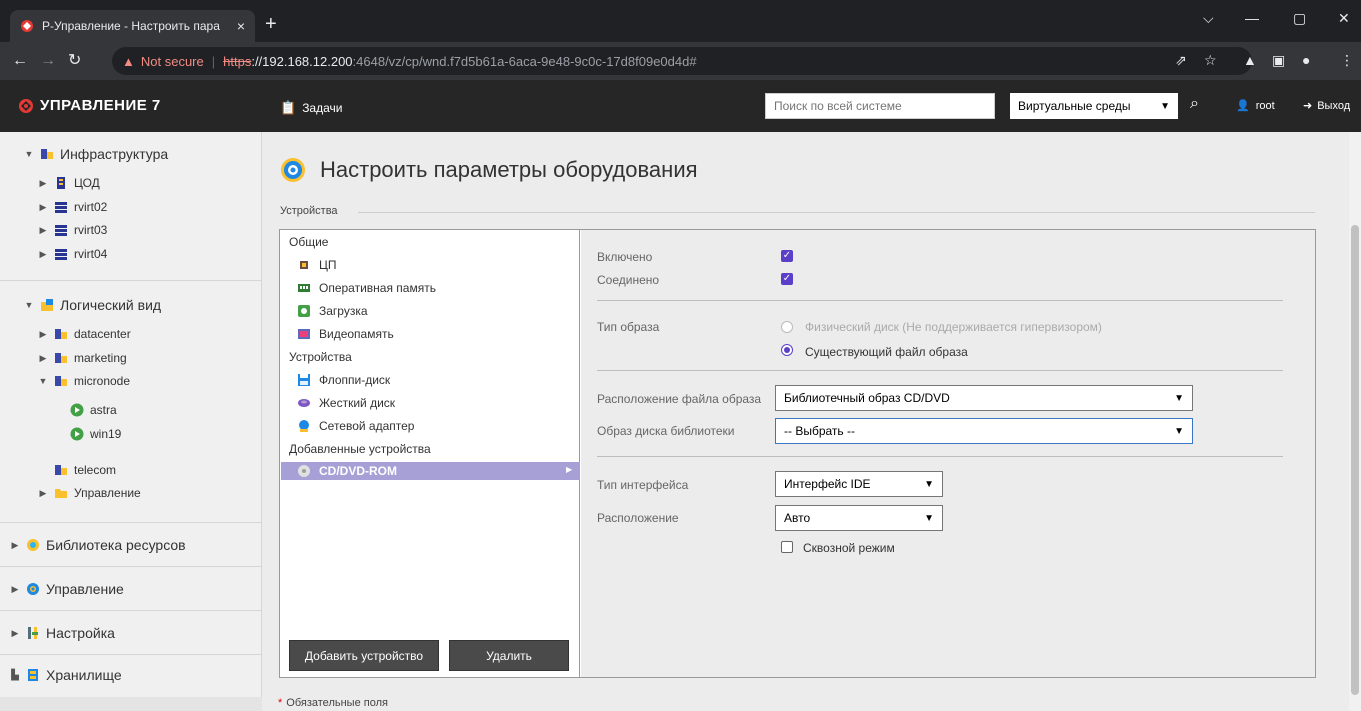 The width and height of the screenshot is (1361, 711). Describe the element at coordinates (73, 254) in the screenshot. I see `tree-node-rvirt04: ▶ rvirt04` at that location.